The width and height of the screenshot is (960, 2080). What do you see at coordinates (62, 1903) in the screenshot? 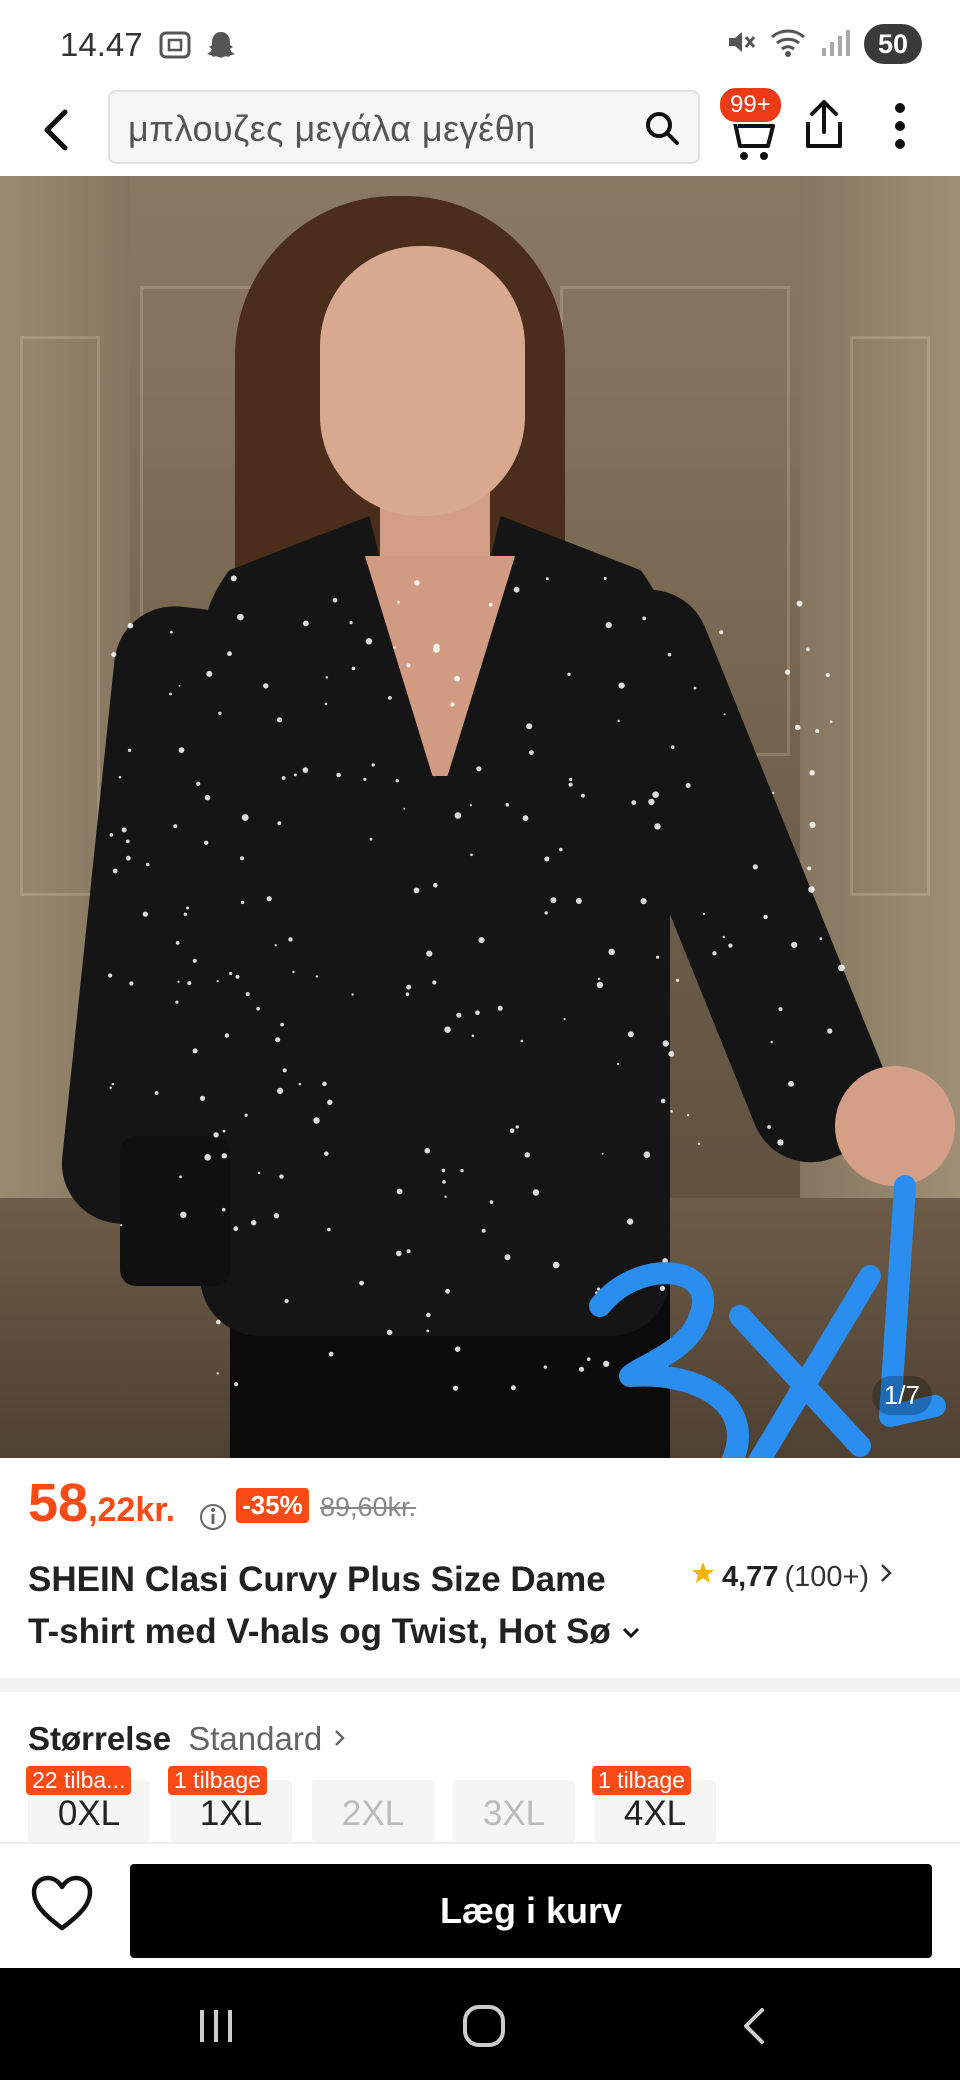
I see `heart-icon` at bounding box center [62, 1903].